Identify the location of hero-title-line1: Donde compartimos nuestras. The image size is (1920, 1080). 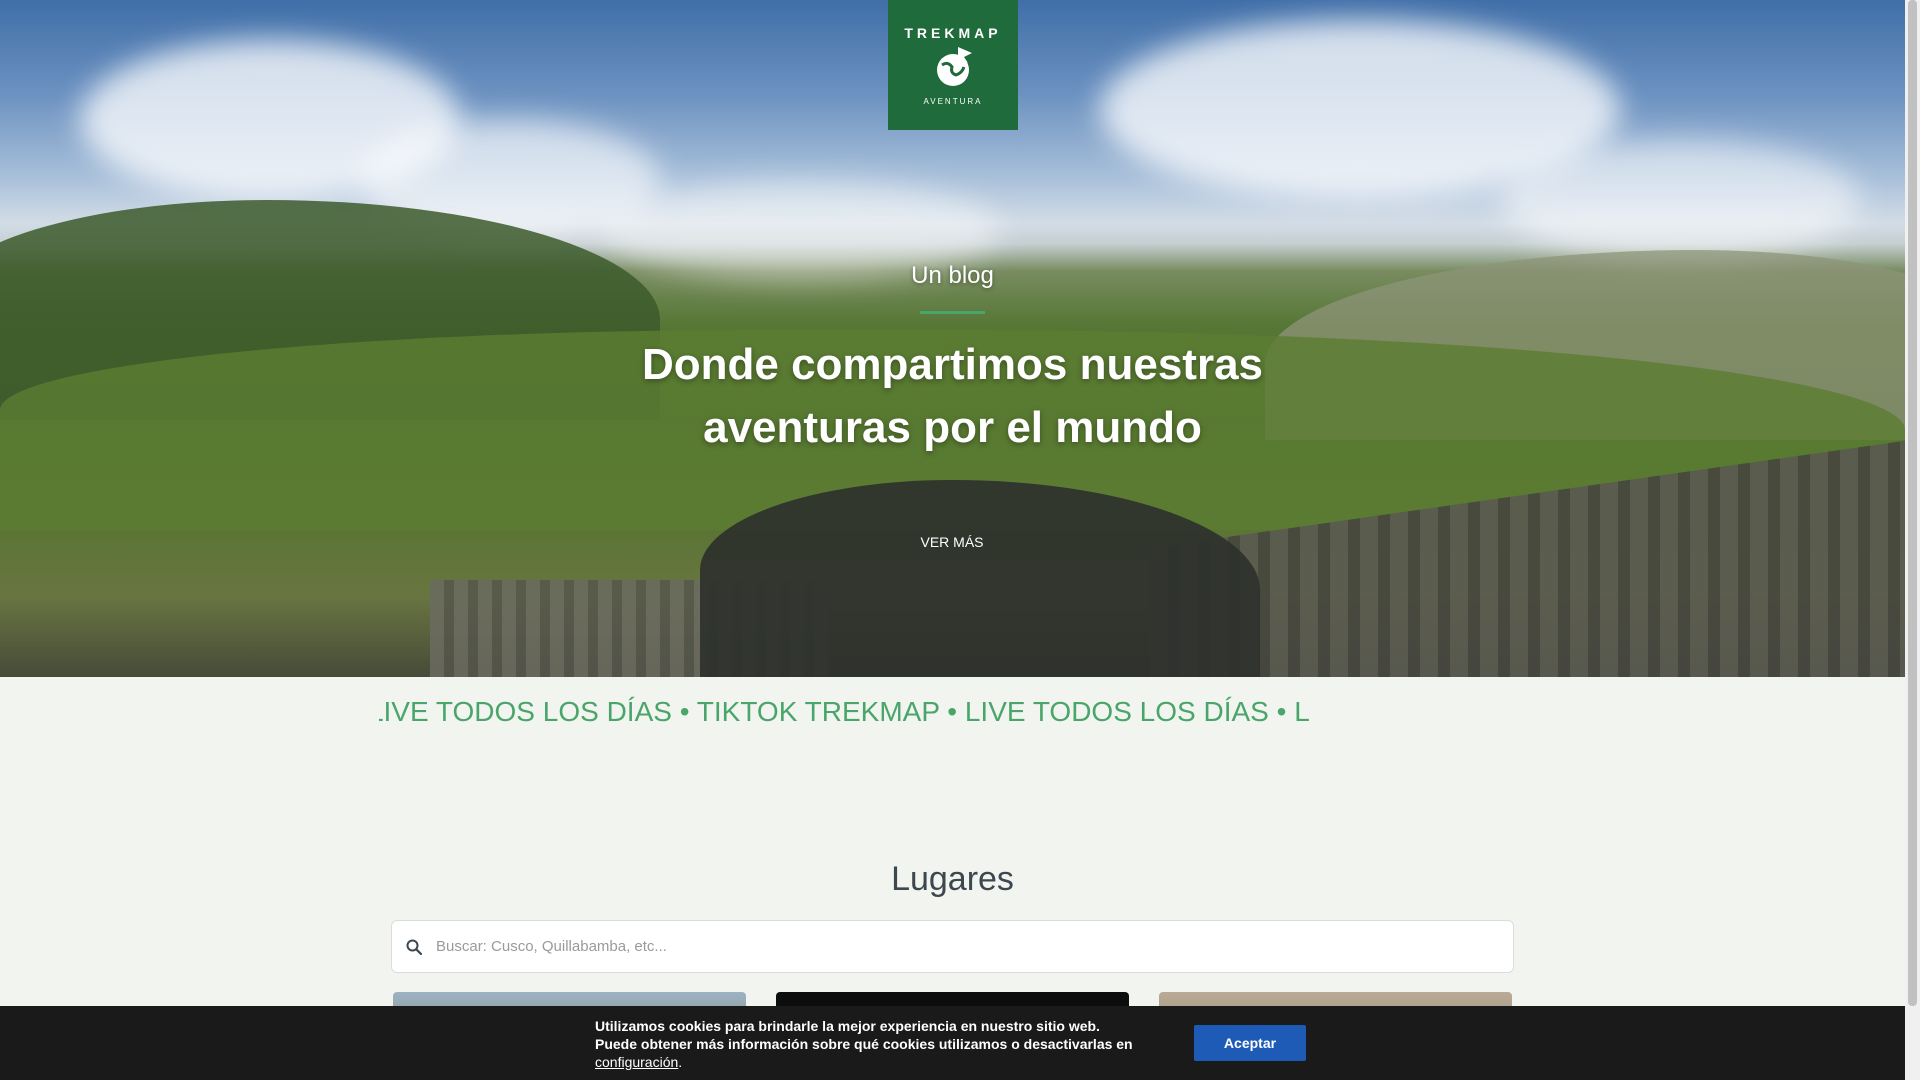
(952, 364).